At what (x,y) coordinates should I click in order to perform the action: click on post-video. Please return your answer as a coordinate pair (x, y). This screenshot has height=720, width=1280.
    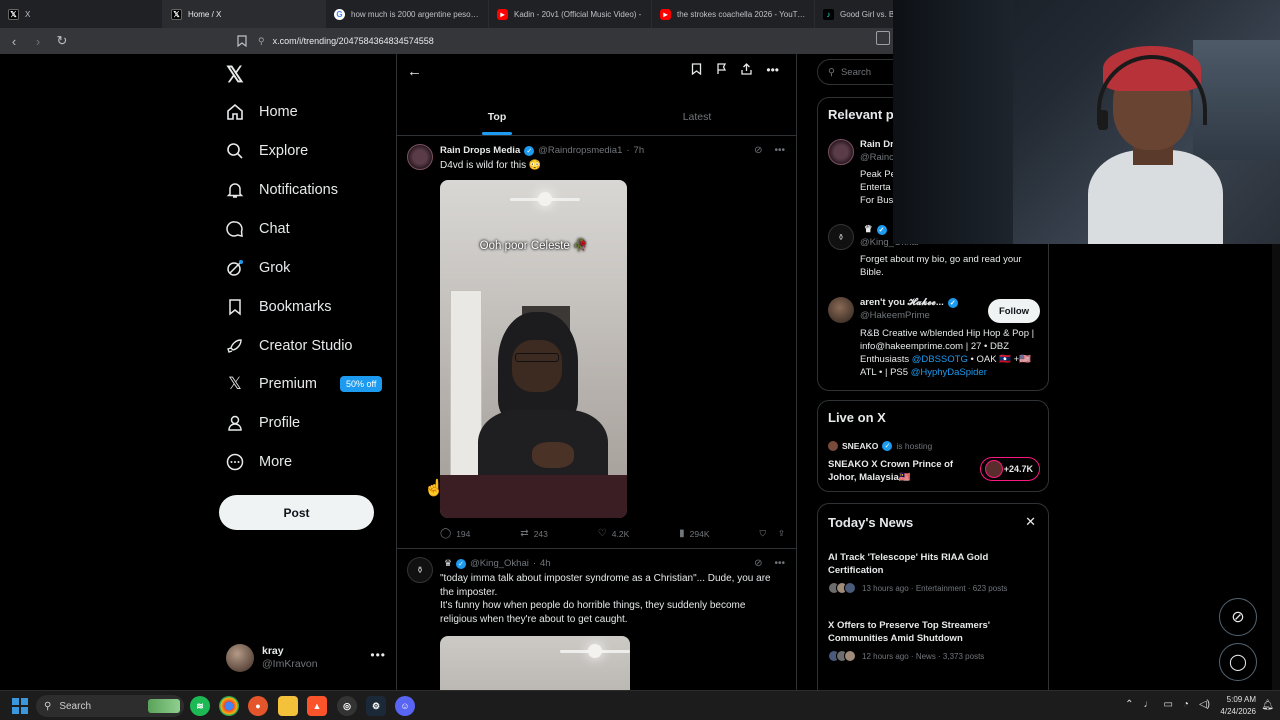
    Looking at the image, I should click on (535, 663).